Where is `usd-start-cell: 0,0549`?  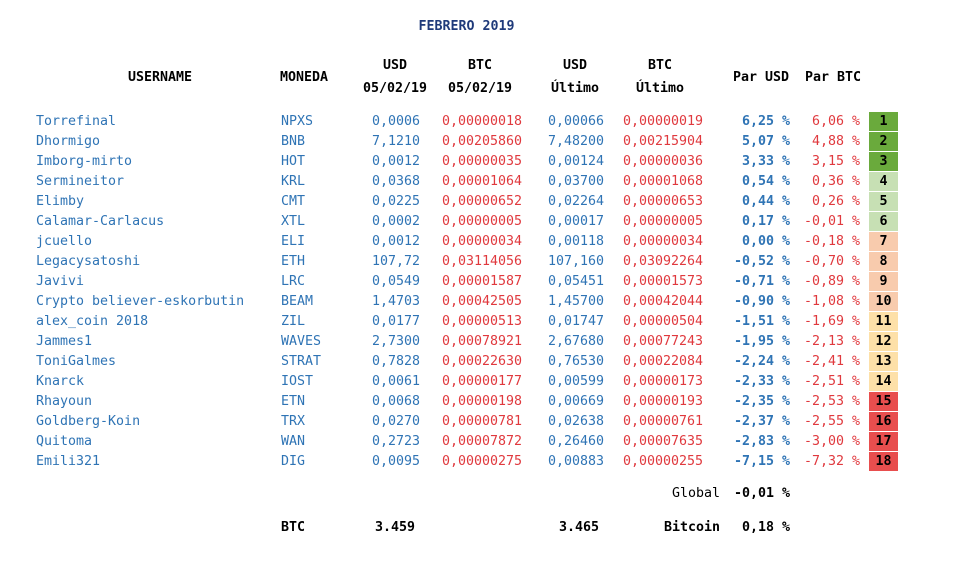
usd-start-cell: 0,0549 is located at coordinates (395, 281).